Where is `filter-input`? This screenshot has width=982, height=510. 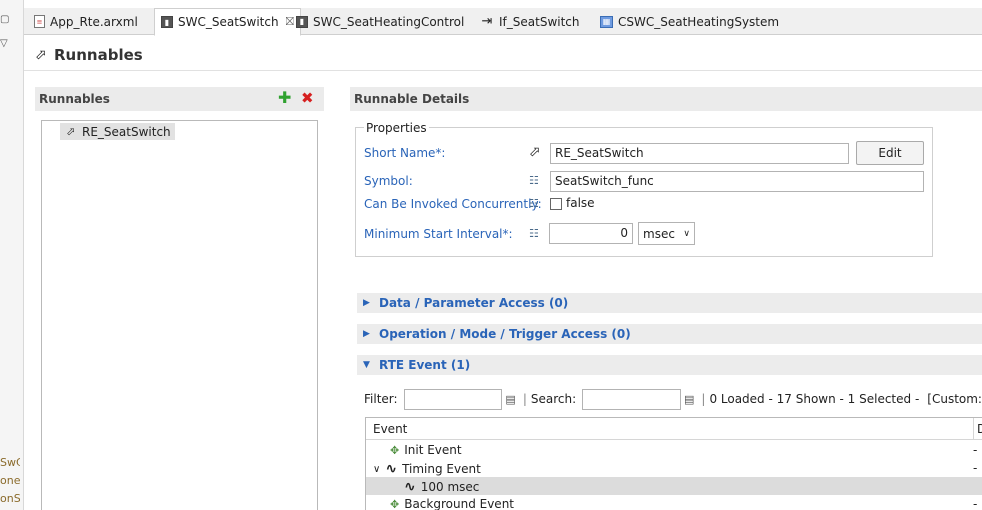 filter-input is located at coordinates (453, 399).